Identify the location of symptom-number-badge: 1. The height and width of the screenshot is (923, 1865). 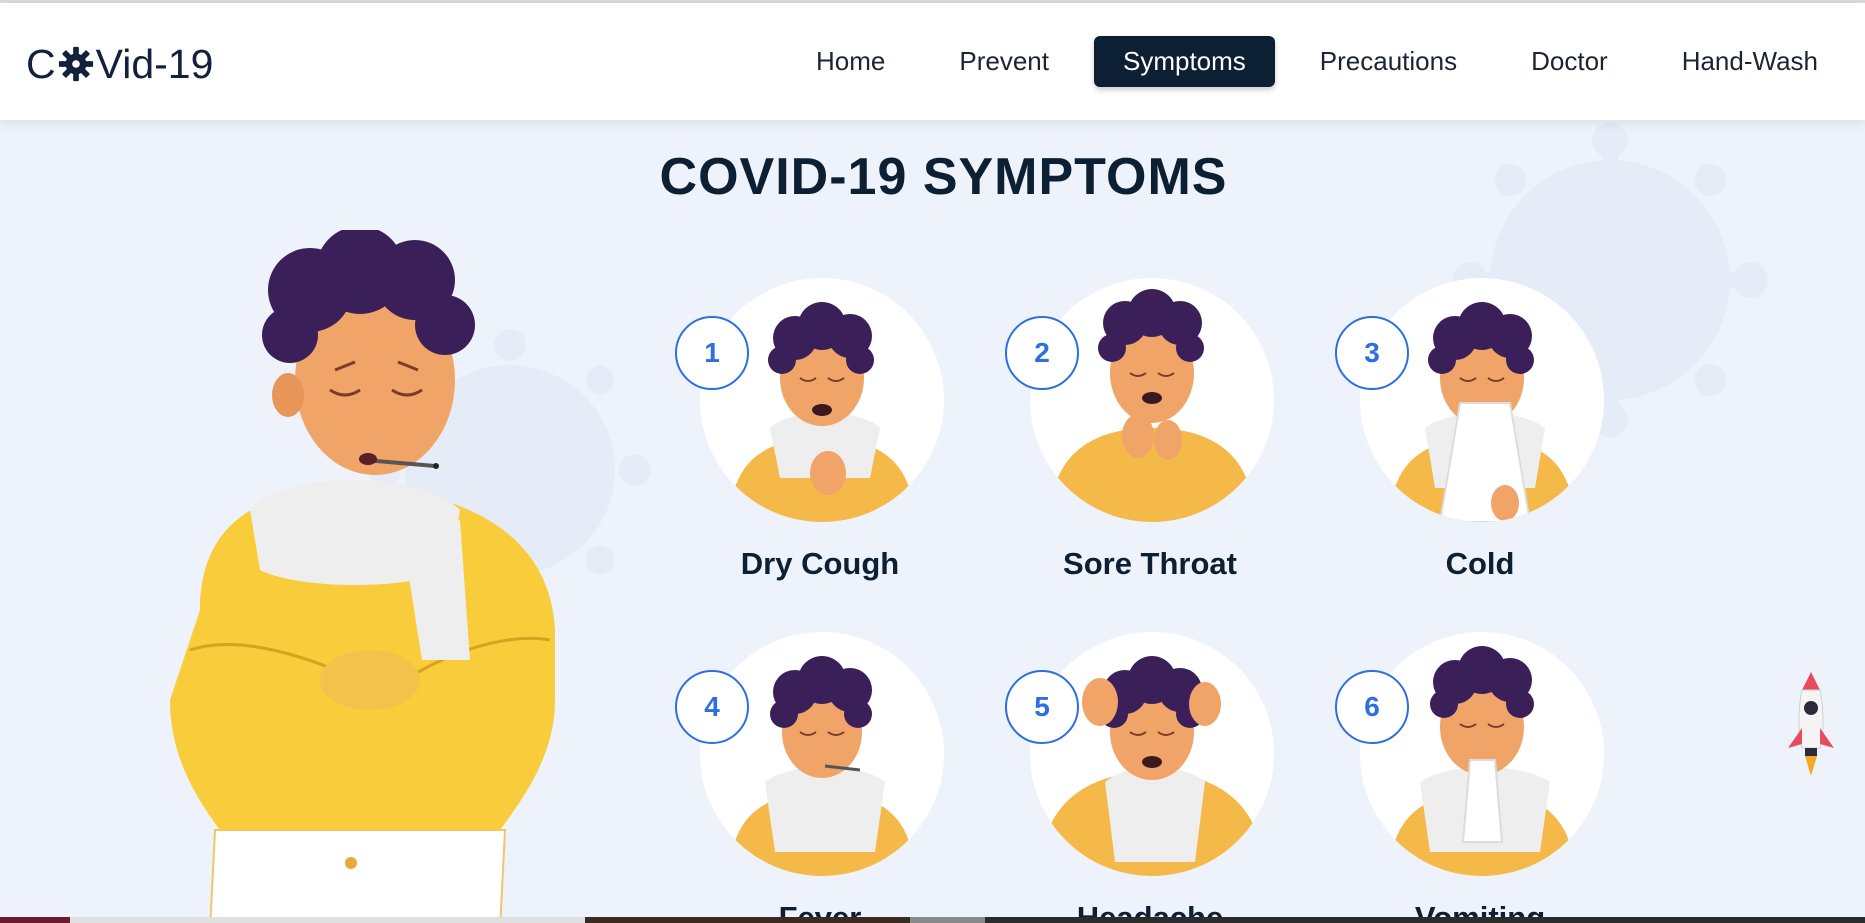
(712, 353).